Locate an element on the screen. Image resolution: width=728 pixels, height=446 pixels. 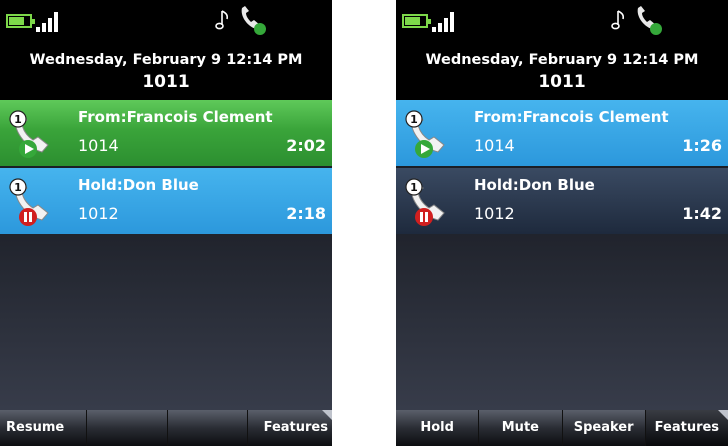
softkey-resume: Resume is located at coordinates (43, 428).